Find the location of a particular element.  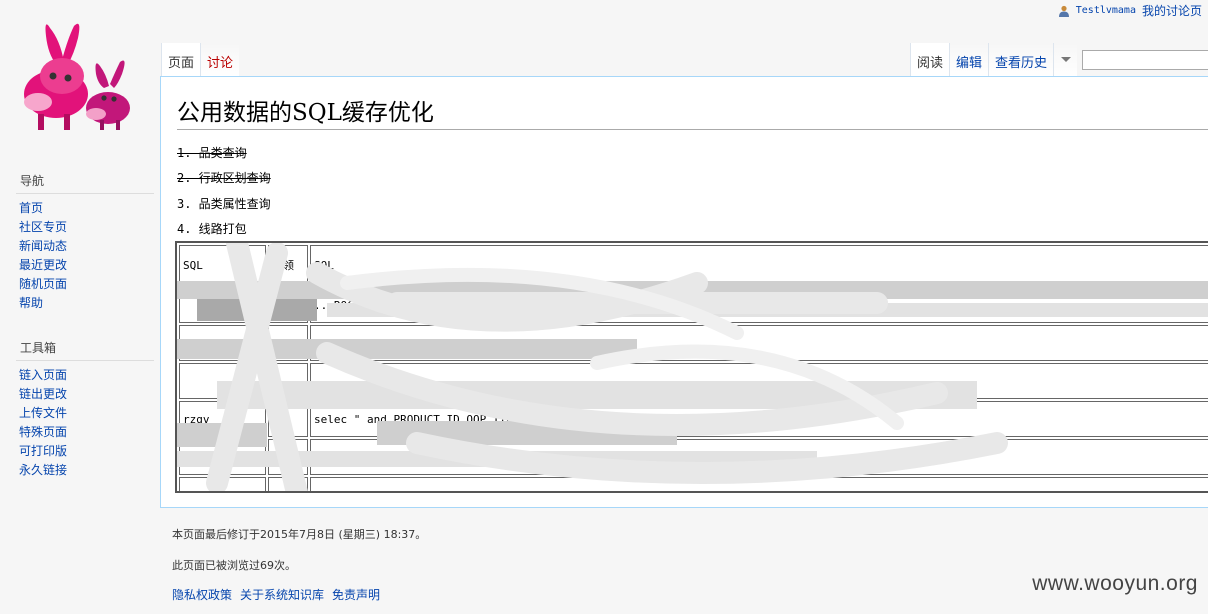

nav-item-recent-changes: 最近更改 is located at coordinates (43, 265).